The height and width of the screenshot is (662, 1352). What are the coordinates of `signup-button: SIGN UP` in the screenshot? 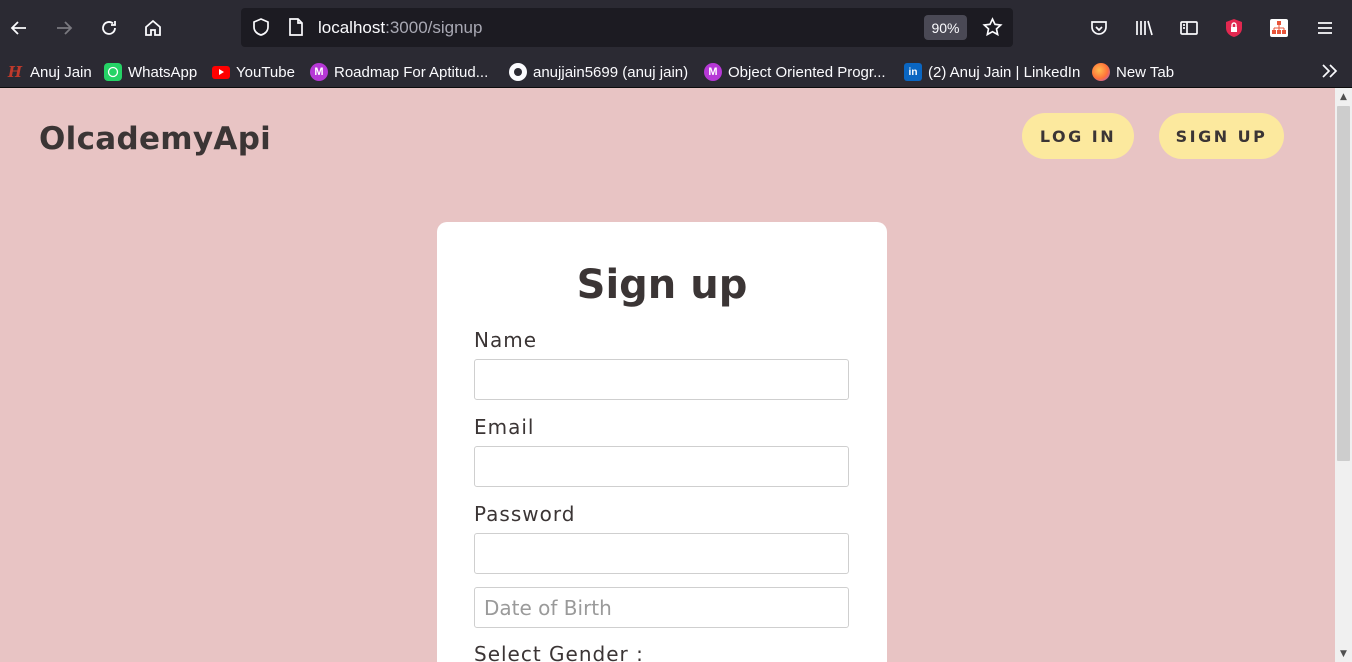 It's located at (1221, 136).